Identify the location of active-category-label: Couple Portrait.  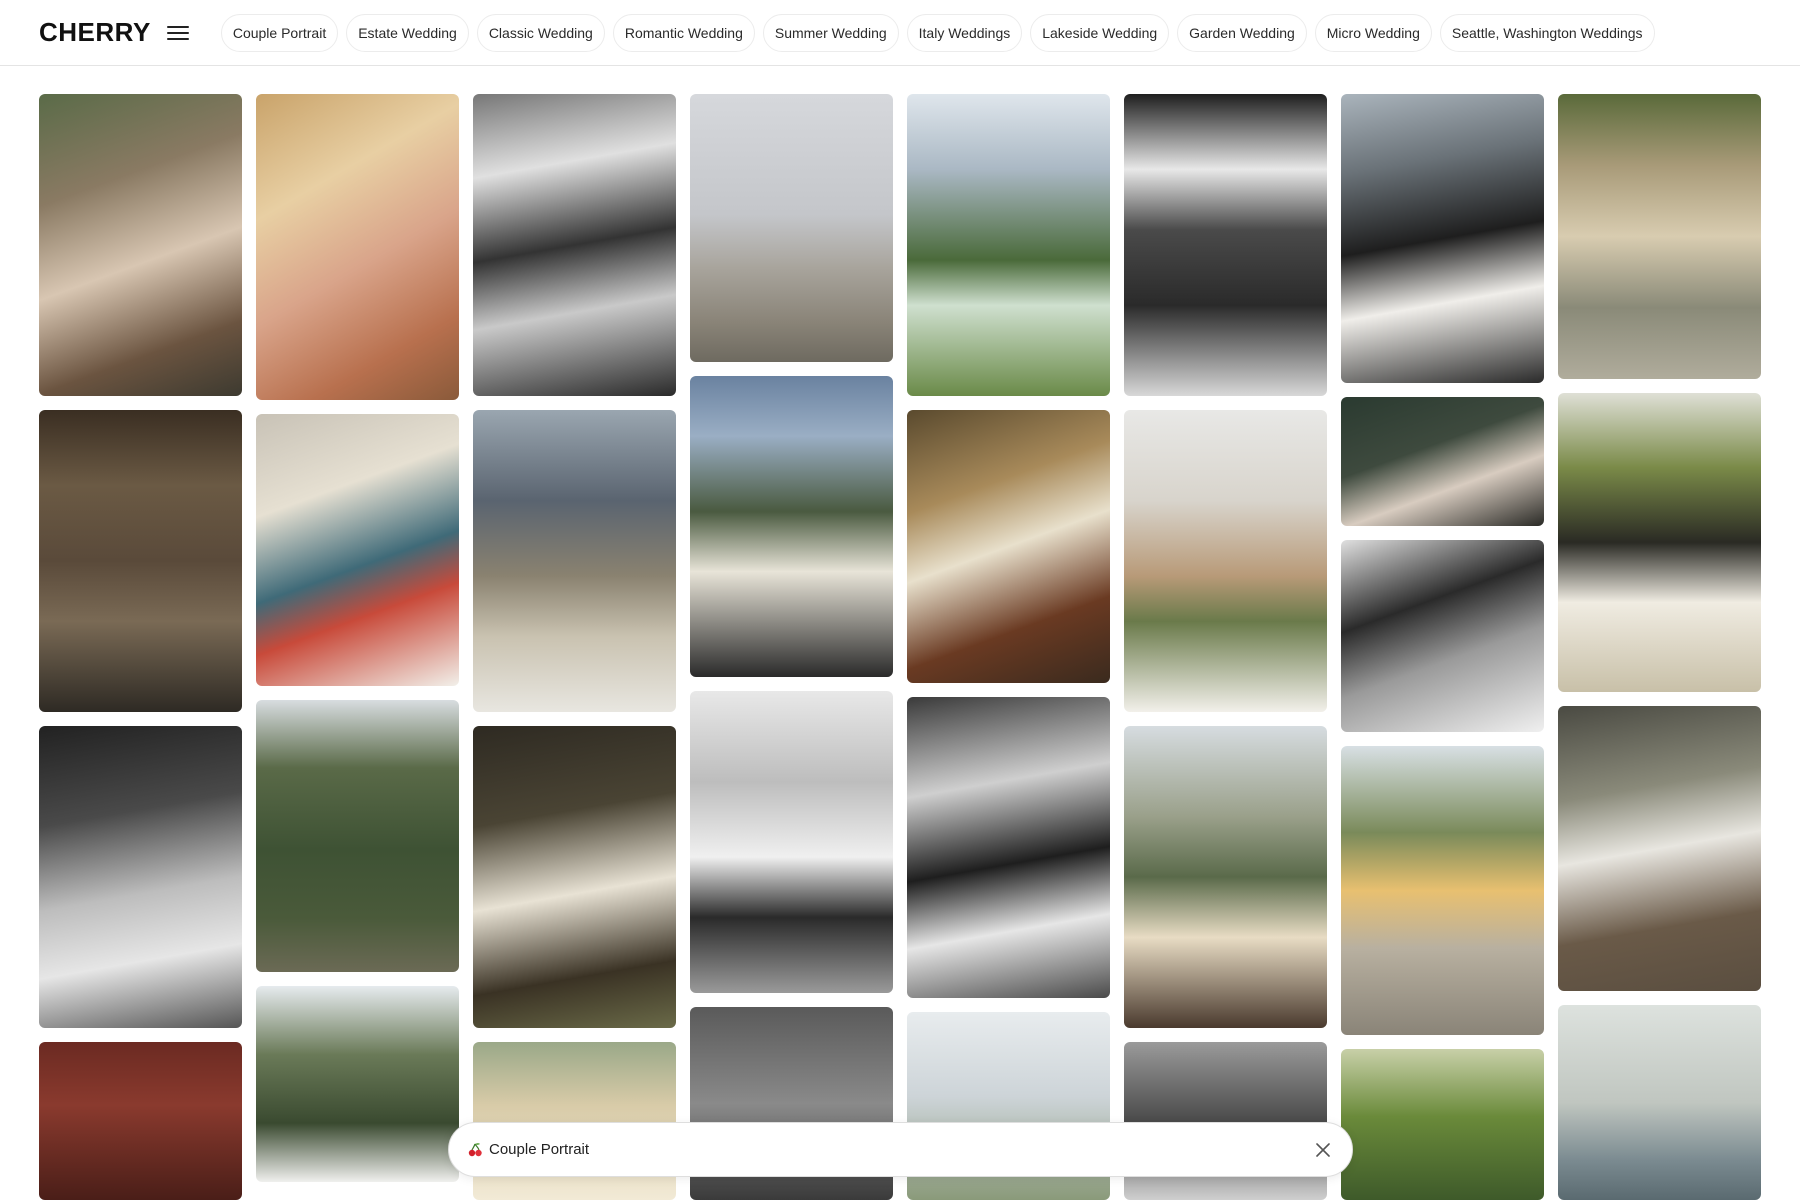
(539, 1149).